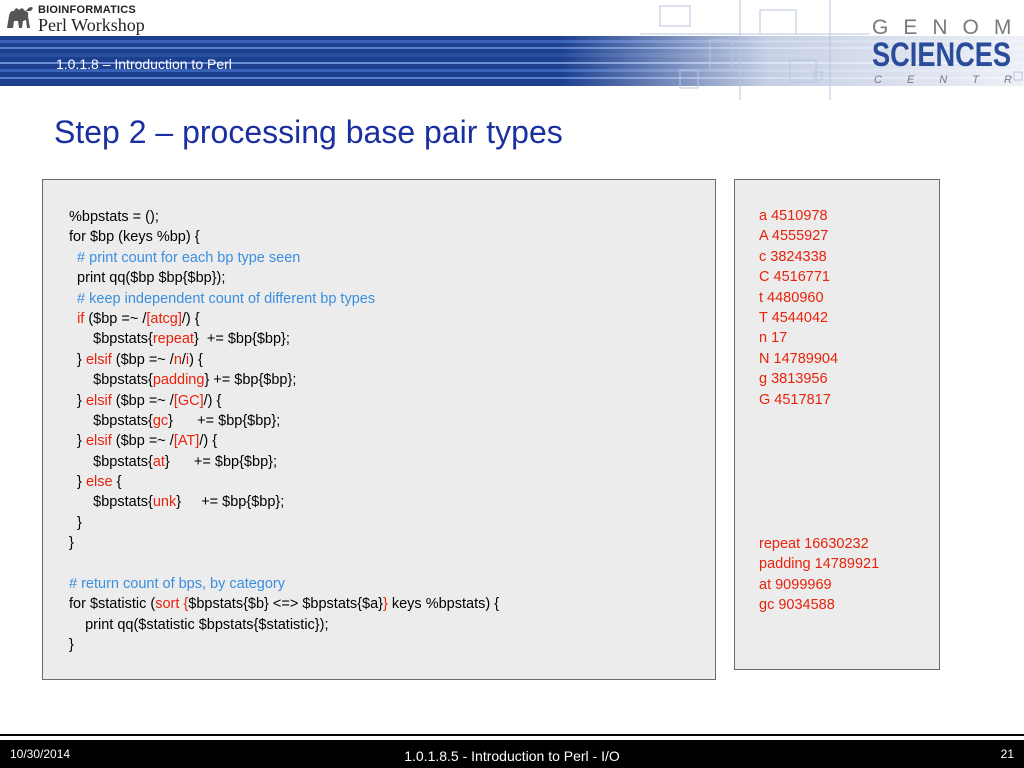 This screenshot has height=768, width=1024. What do you see at coordinates (814, 544) in the screenshot?
I see `category-line: repeat 16630232` at bounding box center [814, 544].